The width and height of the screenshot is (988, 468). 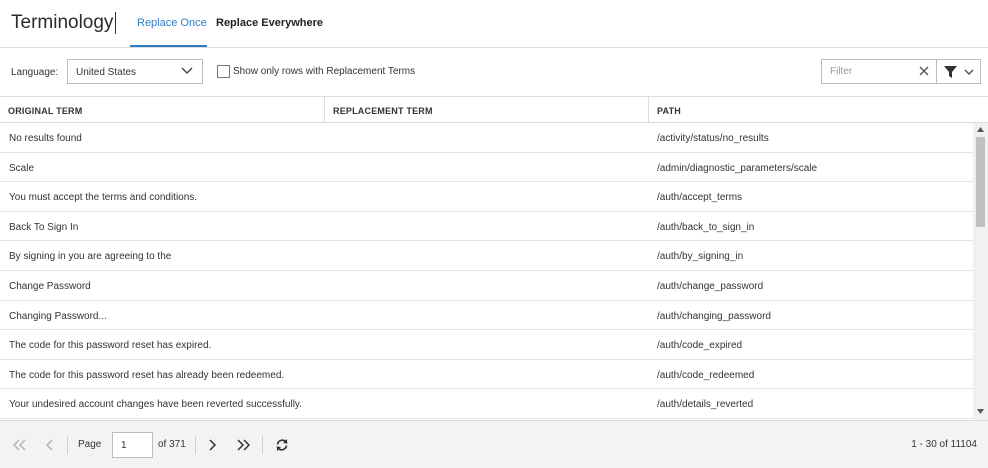 I want to click on column-header-replacement-term: REPLACEMENT TERM, so click(x=487, y=110).